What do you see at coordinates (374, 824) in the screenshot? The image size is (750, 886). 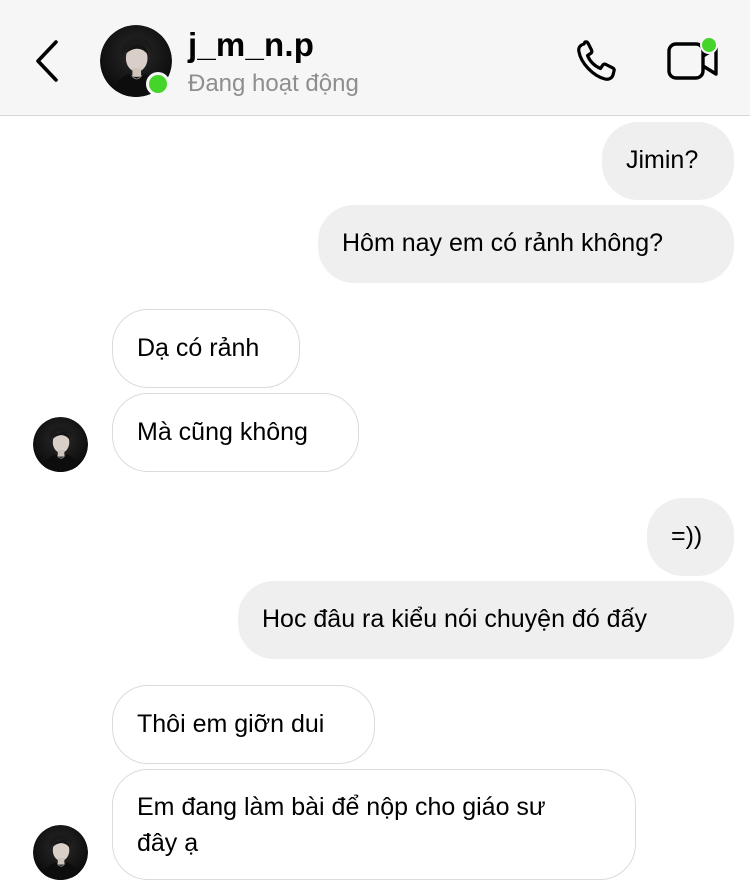 I see `message-bubble-incoming: Em đang làm bài để nộp cho giáo sư đây ạ` at bounding box center [374, 824].